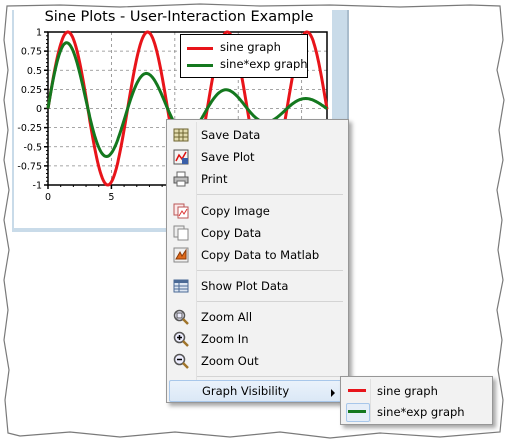  I want to click on zoom-in-icon, so click(181, 339).